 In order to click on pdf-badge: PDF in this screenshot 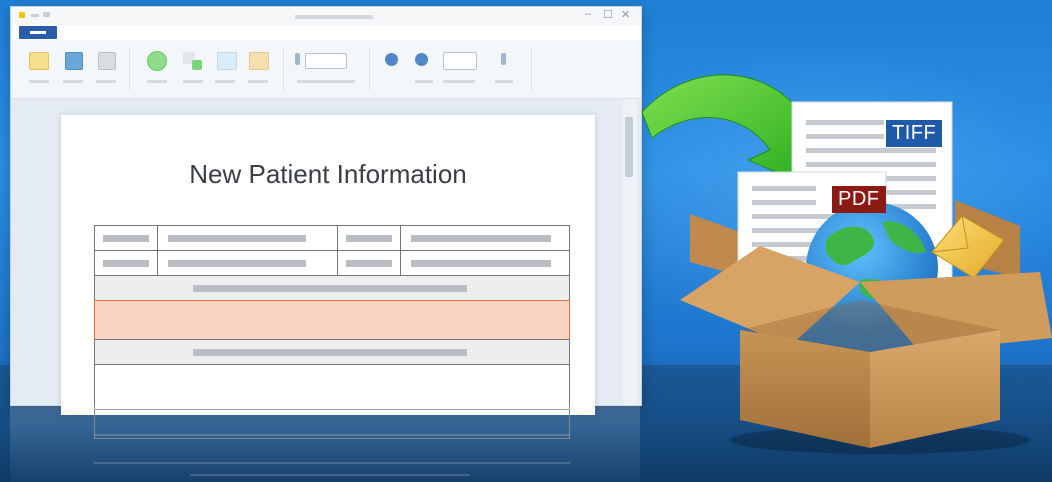, I will do `click(859, 199)`.